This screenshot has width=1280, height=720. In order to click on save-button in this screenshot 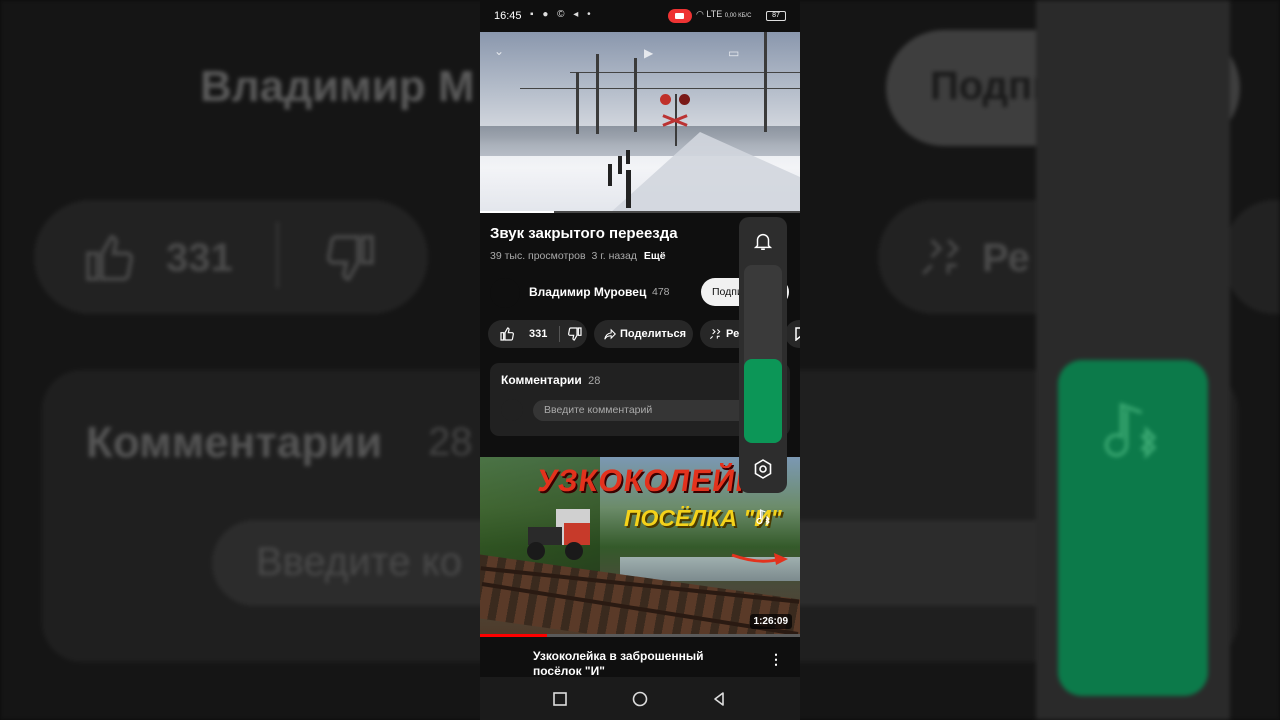, I will do `click(792, 334)`.